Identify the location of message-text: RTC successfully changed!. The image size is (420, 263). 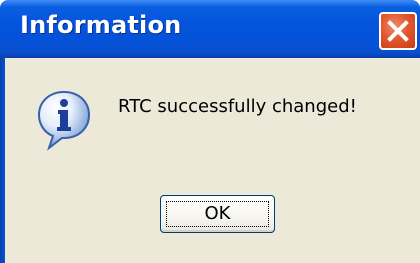
(237, 106).